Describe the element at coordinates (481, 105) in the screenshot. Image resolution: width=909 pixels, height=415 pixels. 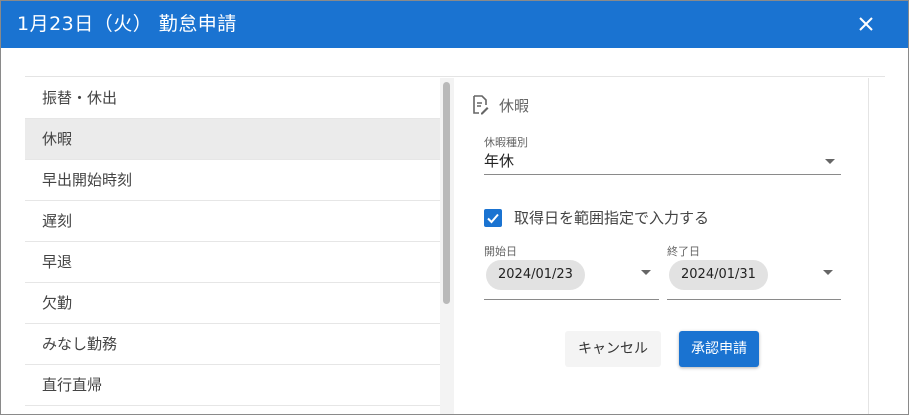
I see `document-edit-icon` at that location.